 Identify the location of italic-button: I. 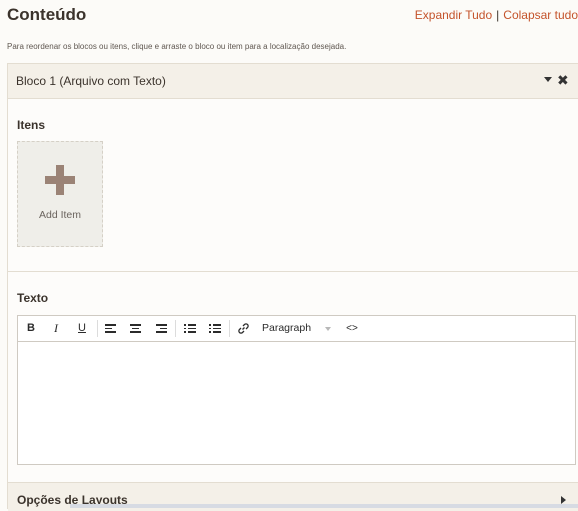
(56, 328).